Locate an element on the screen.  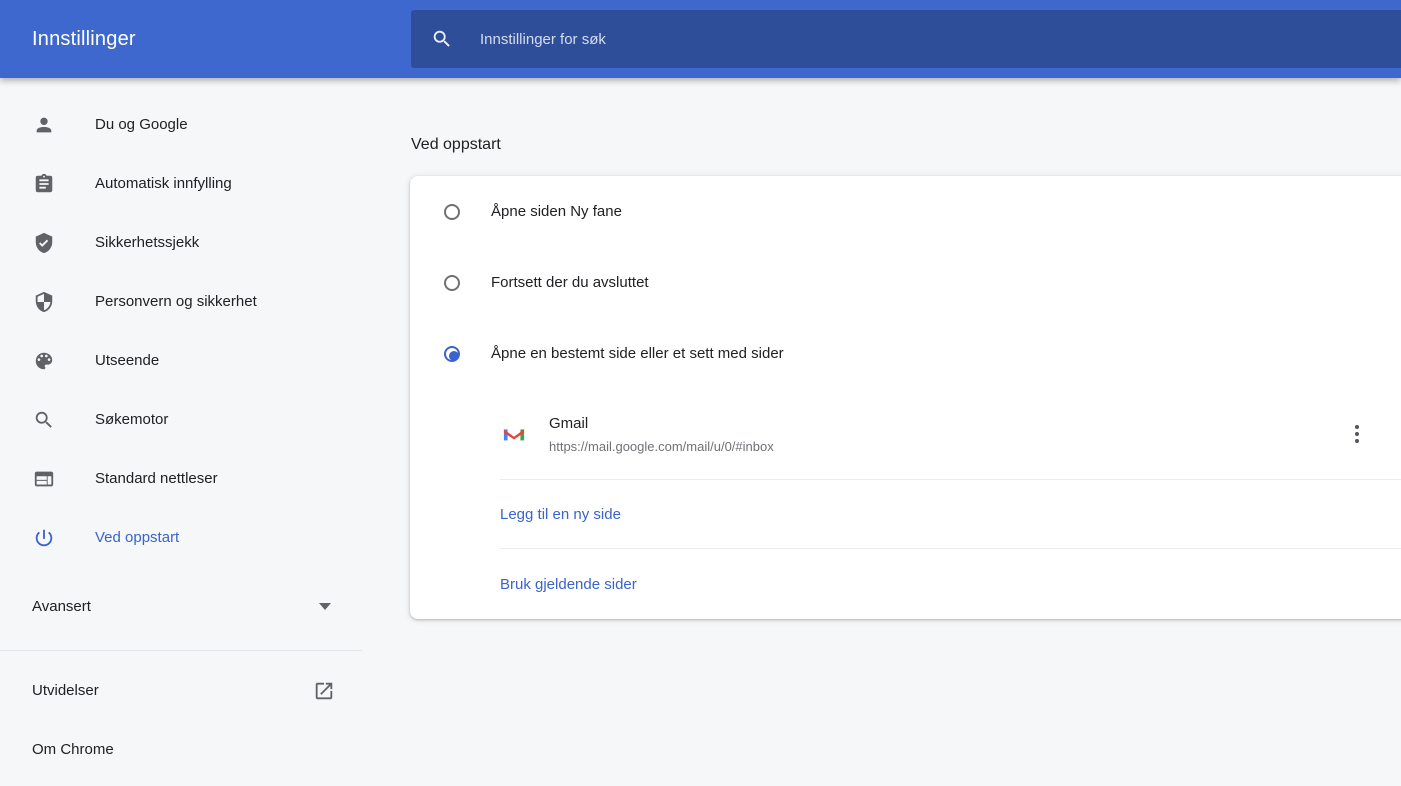
power-icon is located at coordinates (44, 538).